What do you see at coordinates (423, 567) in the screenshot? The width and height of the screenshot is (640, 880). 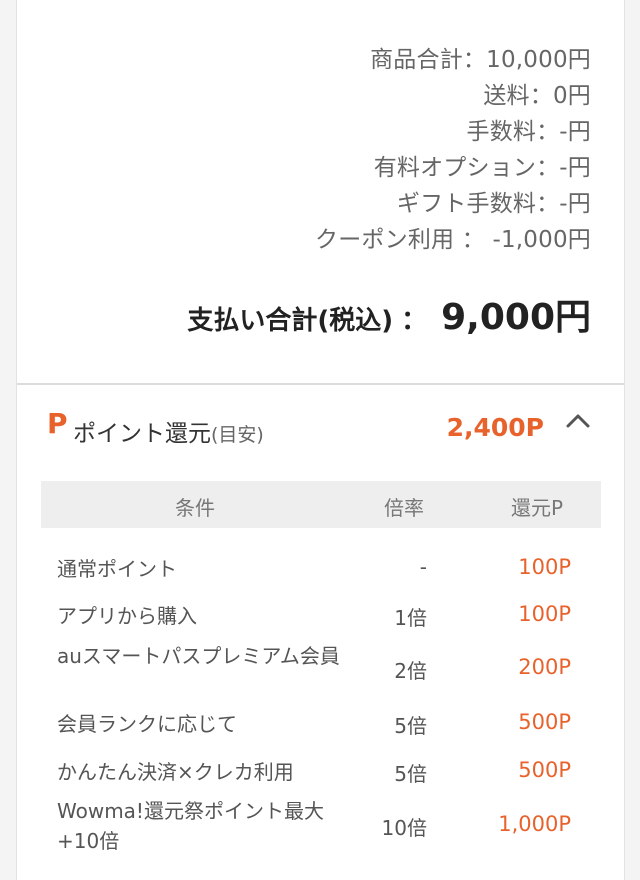 I see `row-rate: -` at bounding box center [423, 567].